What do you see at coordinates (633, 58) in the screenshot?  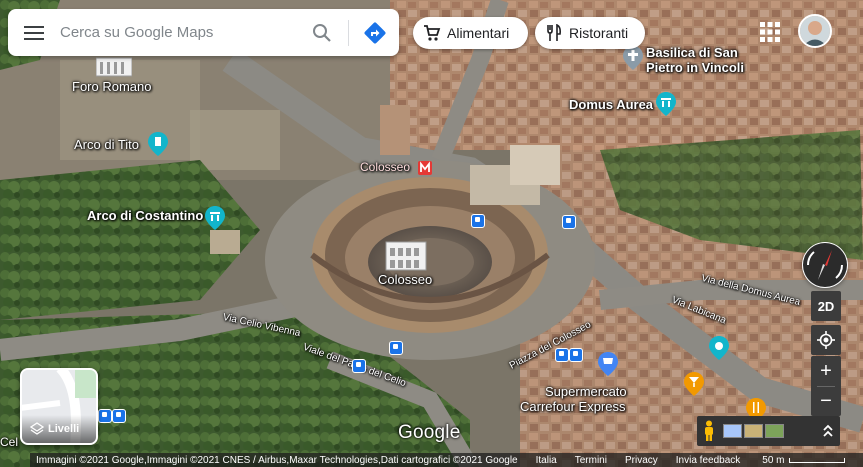 I see `basilica-pin-icon` at bounding box center [633, 58].